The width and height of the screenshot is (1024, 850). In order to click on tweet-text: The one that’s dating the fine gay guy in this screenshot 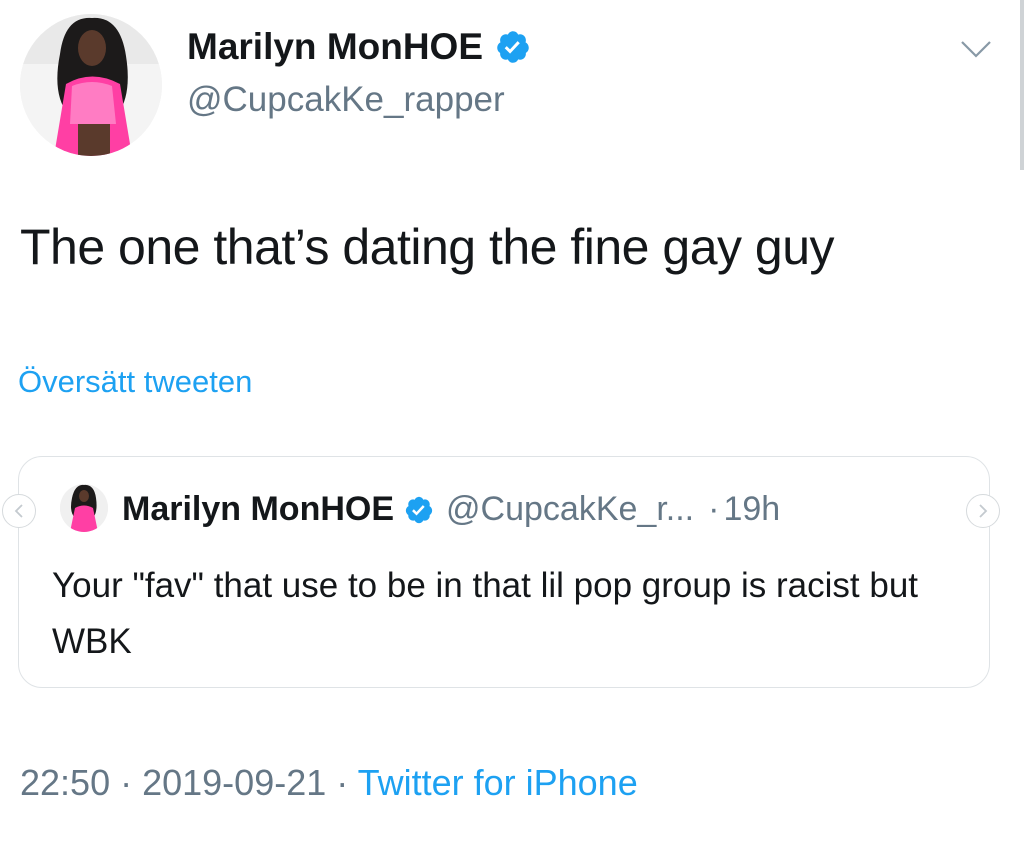, I will do `click(427, 247)`.